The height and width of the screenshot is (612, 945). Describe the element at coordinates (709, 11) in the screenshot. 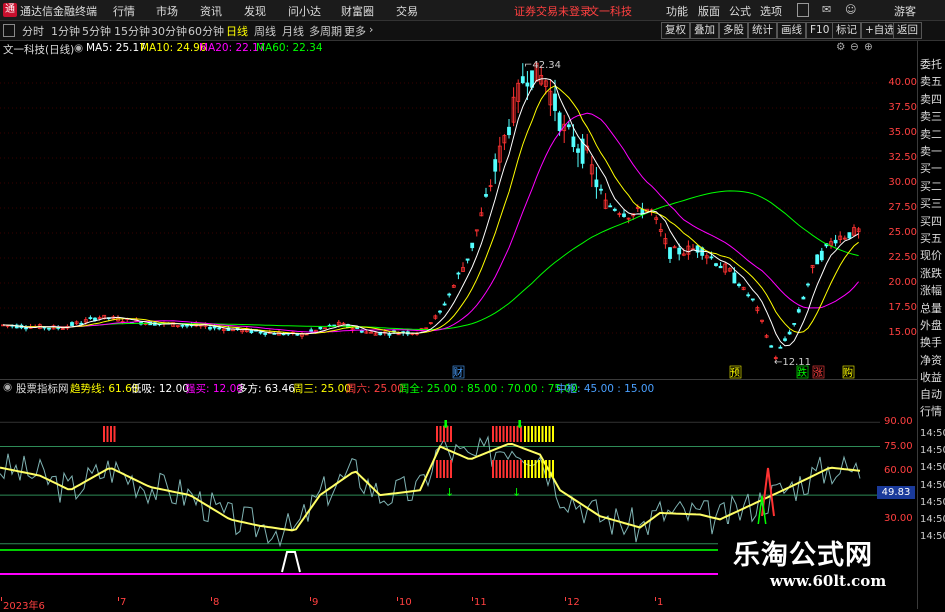

I see `menu-layout: 版面` at that location.